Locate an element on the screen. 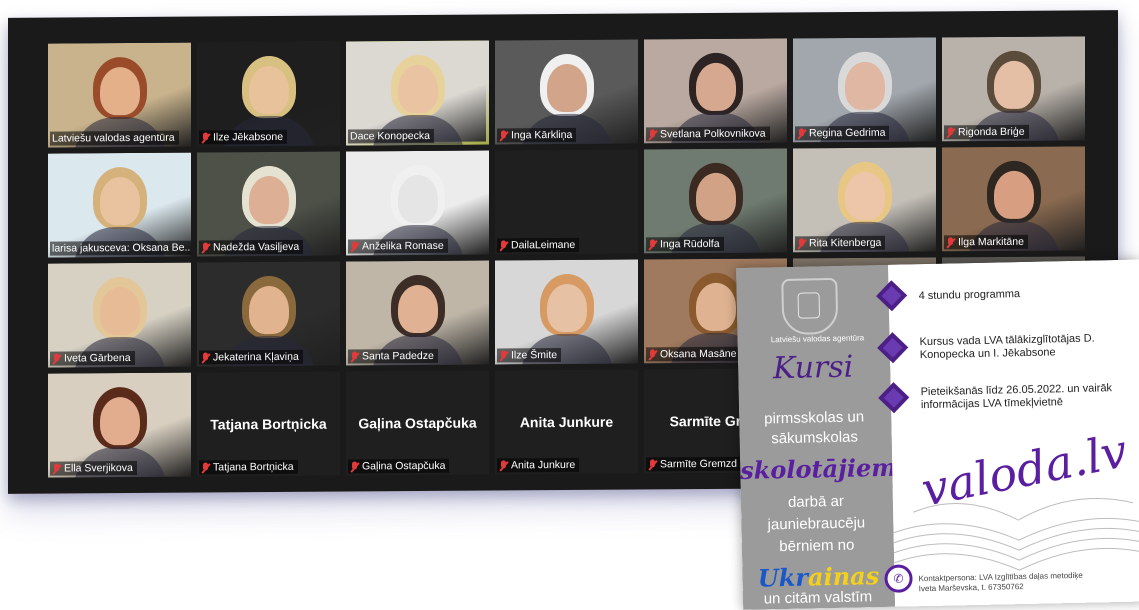  participant-tile: Rita Kitenberga is located at coordinates (864, 200).